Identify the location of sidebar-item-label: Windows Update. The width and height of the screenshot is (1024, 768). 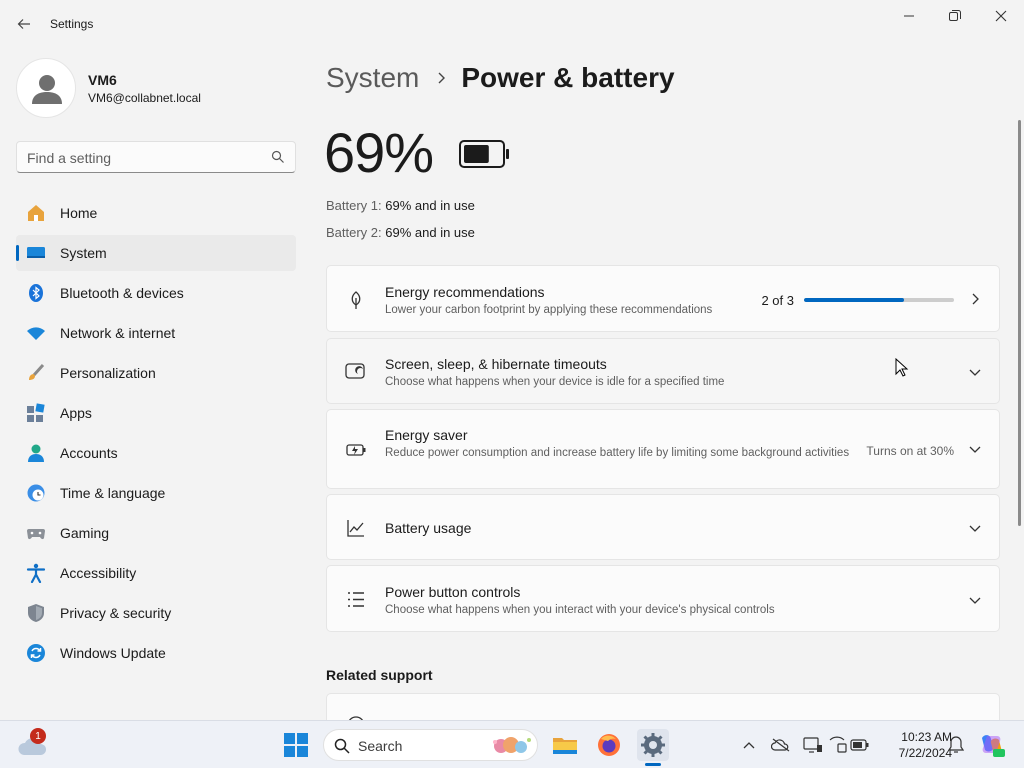
(113, 653).